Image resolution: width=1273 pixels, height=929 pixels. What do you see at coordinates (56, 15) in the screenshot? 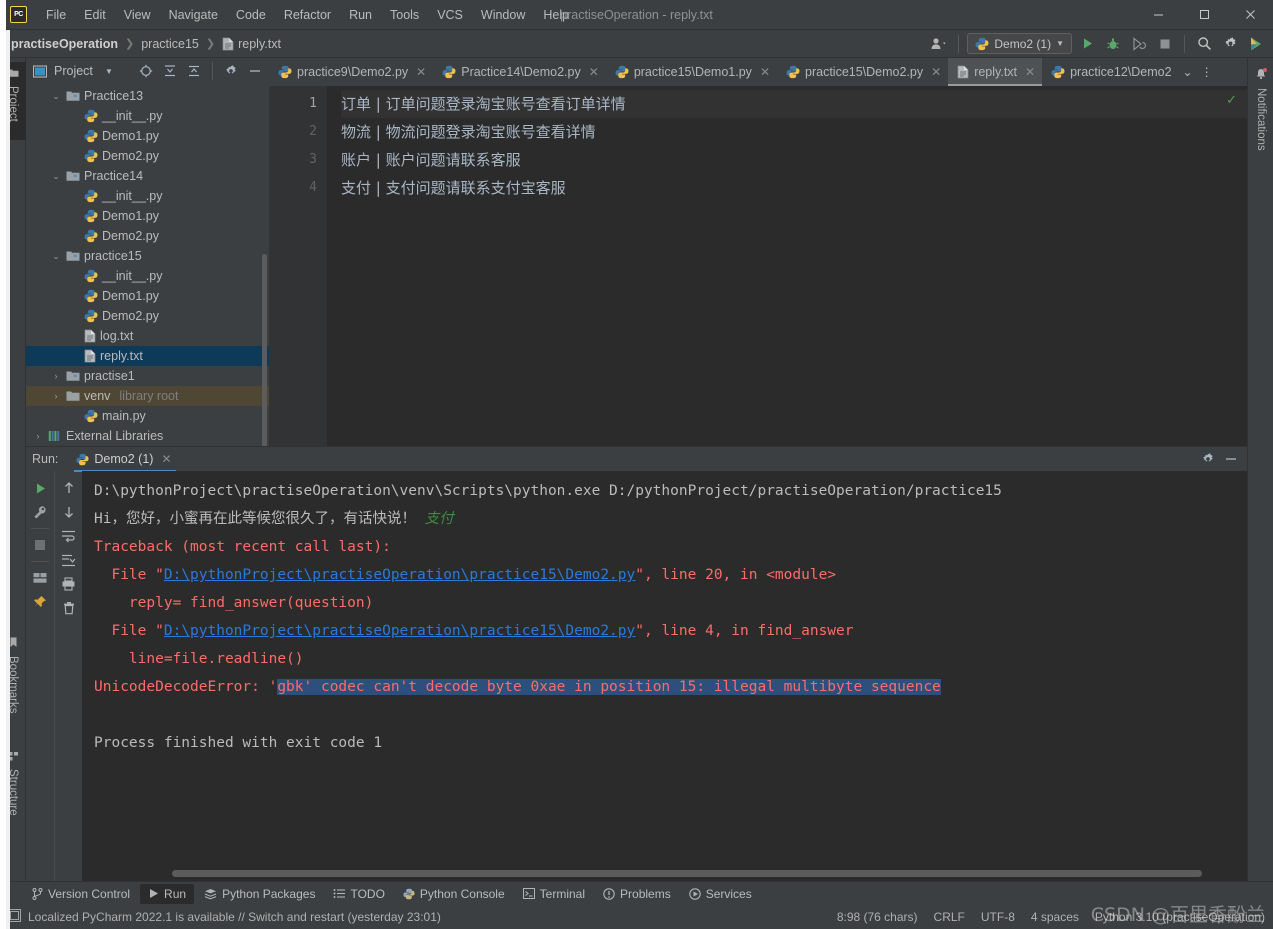
I see `menu-file: File` at bounding box center [56, 15].